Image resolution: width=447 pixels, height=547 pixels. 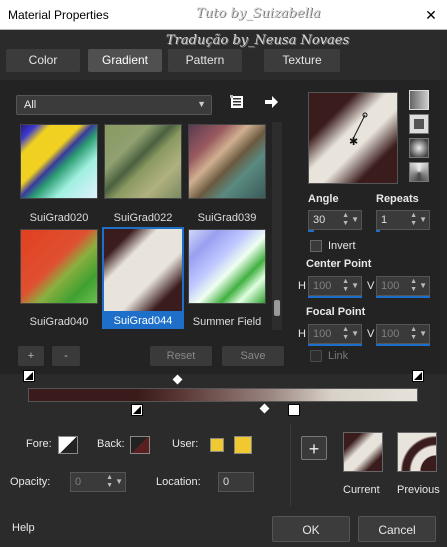 What do you see at coordinates (335, 286) in the screenshot?
I see `center-h-input: 100 ▲ ▼ ▼` at bounding box center [335, 286].